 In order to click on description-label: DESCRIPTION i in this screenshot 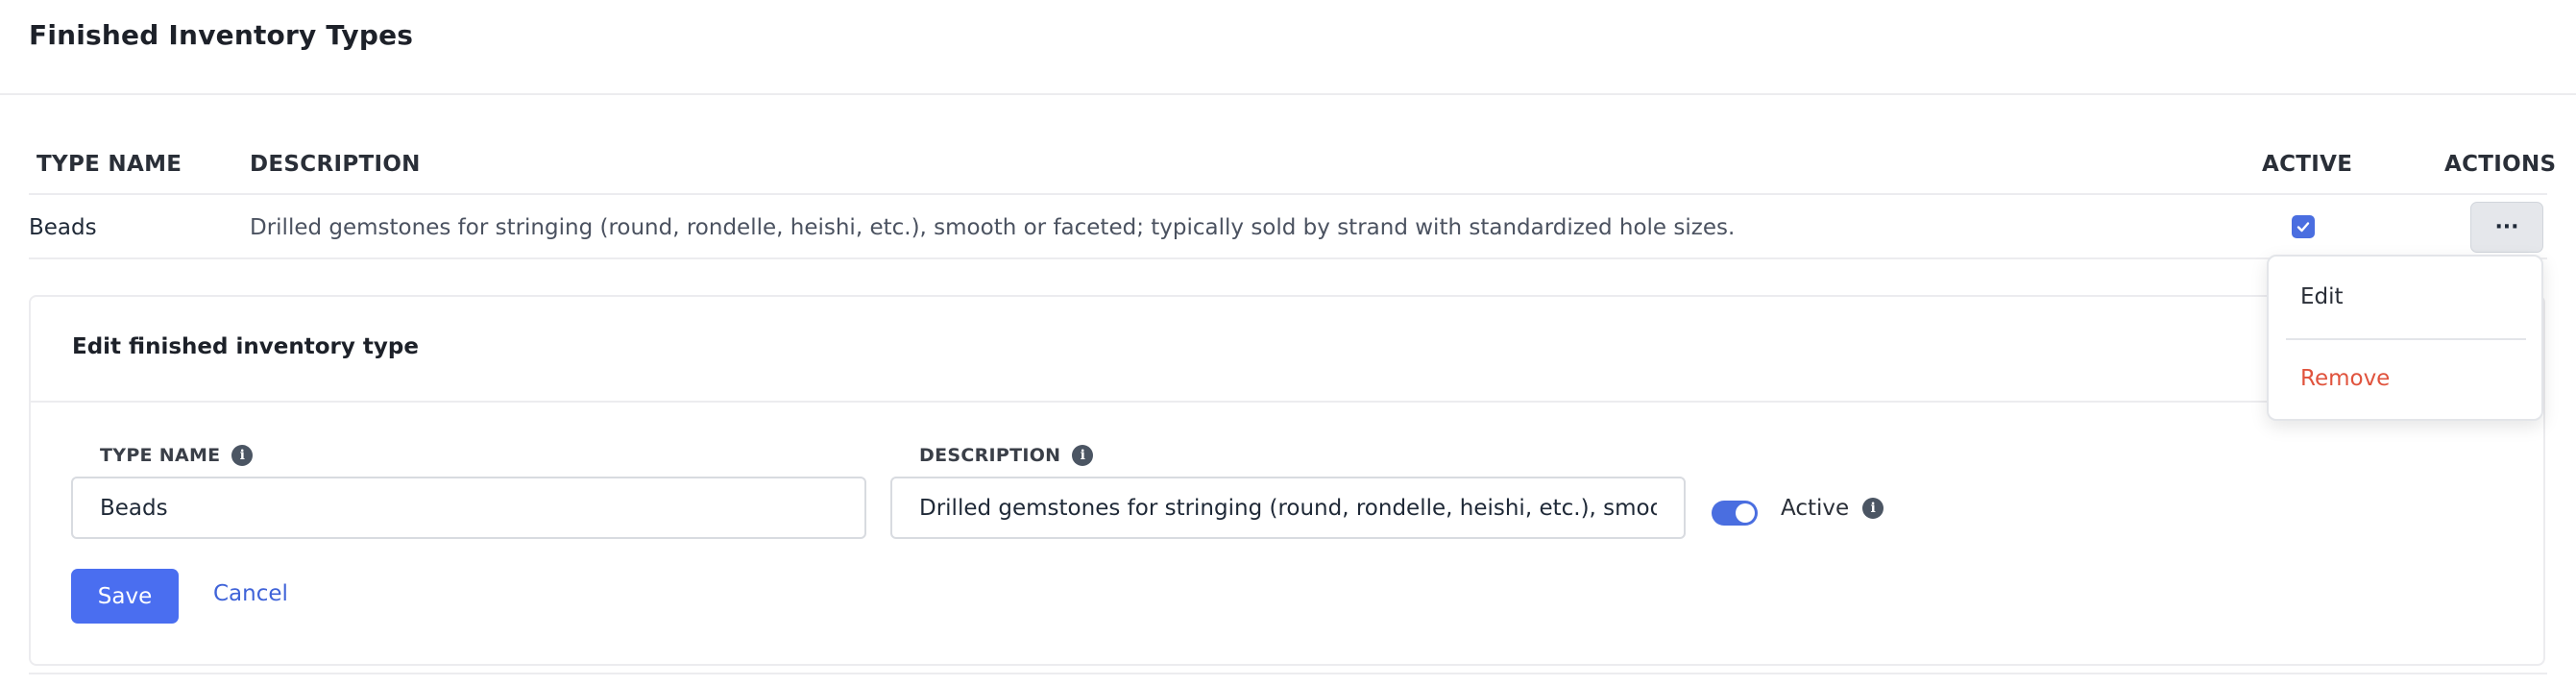, I will do `click(1006, 456)`.